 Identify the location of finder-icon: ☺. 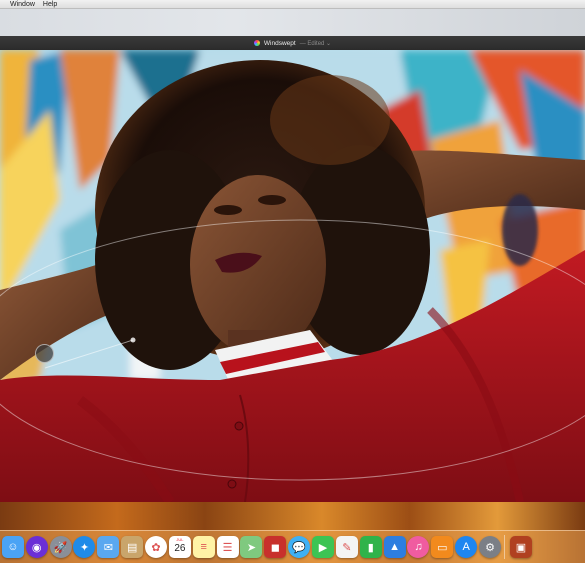
(12, 547).